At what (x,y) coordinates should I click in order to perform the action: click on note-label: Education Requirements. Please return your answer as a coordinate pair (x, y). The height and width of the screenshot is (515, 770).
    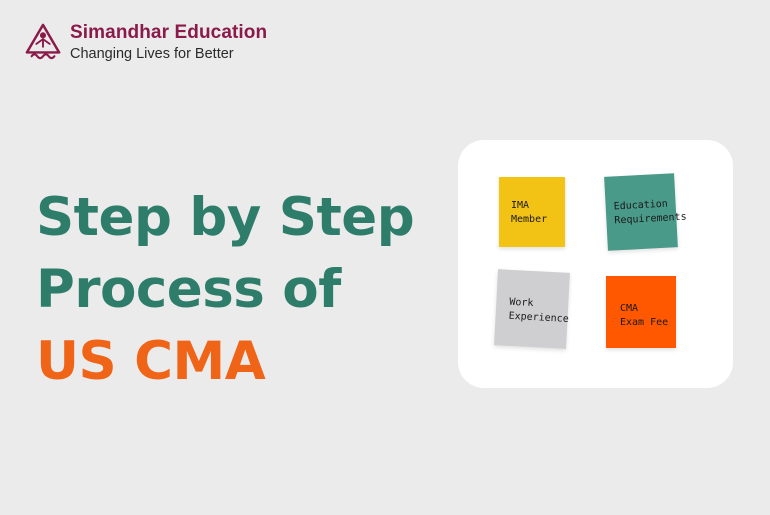
    Looking at the image, I should click on (650, 213).